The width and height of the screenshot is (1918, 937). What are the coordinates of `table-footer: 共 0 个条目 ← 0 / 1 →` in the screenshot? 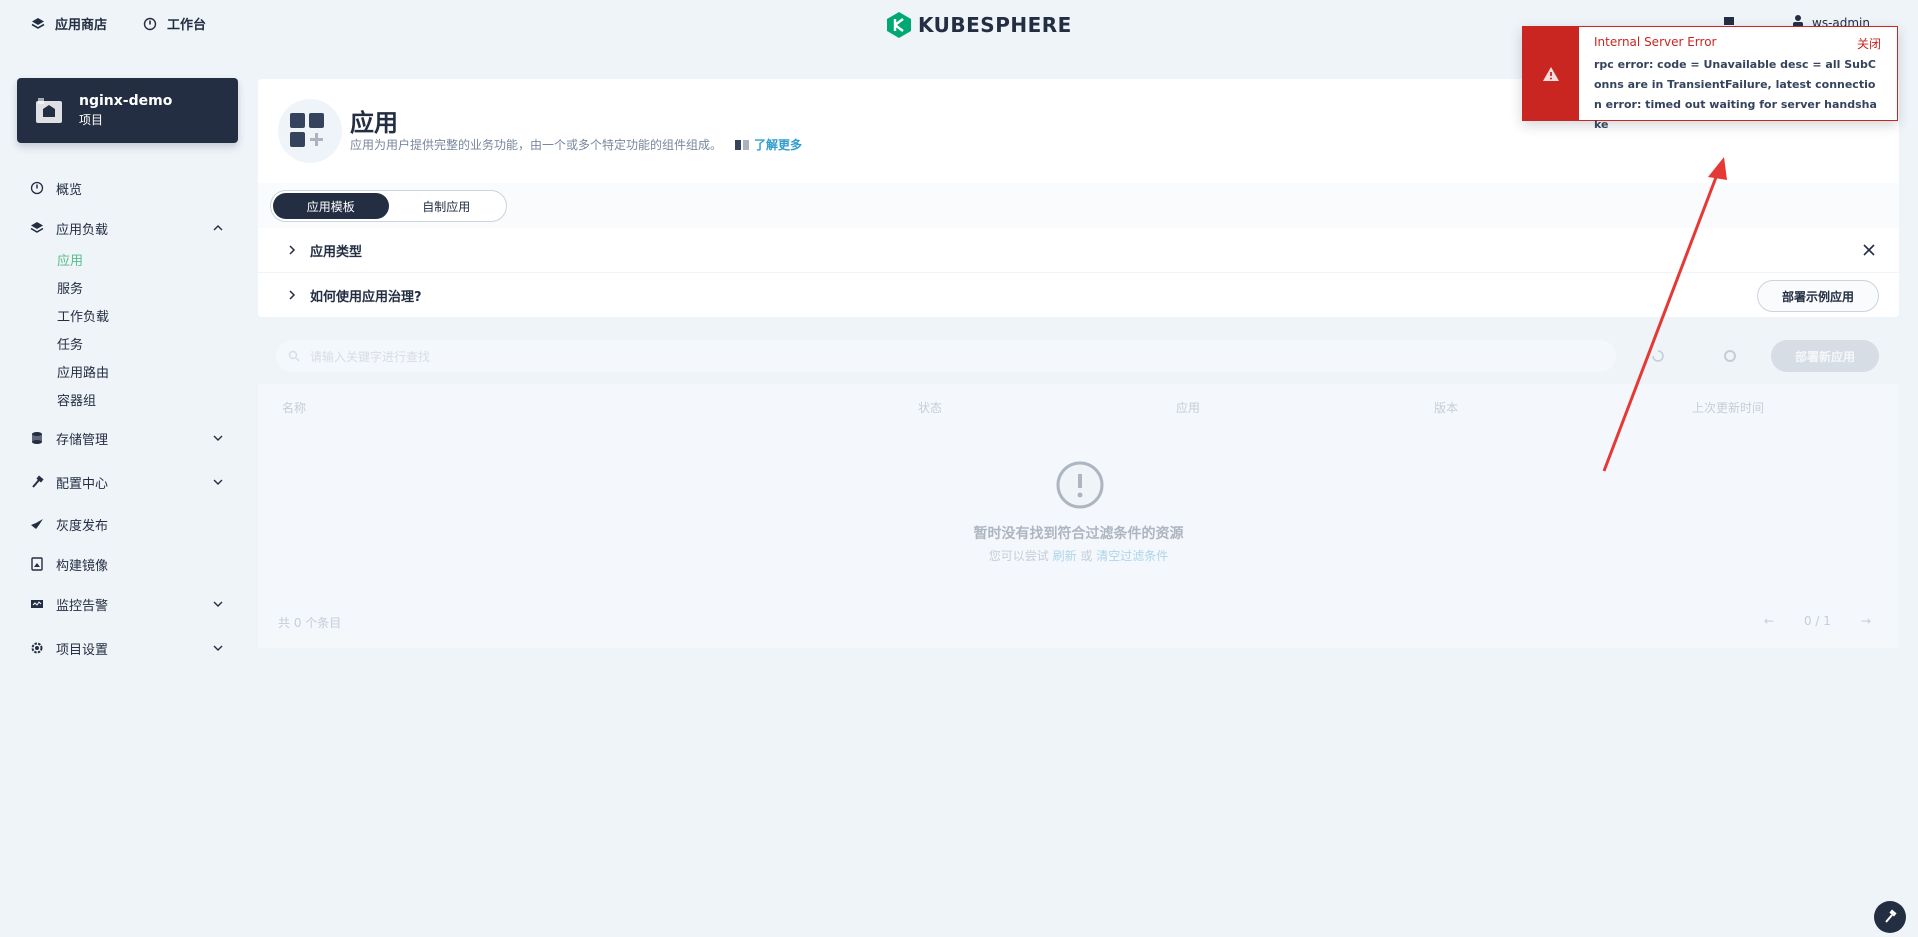 It's located at (1078, 621).